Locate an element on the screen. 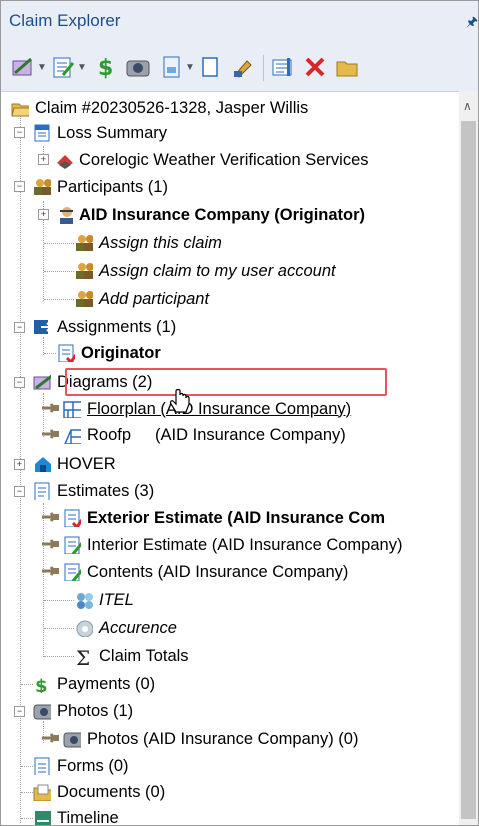  diagram-tool-icon is located at coordinates (22, 66).